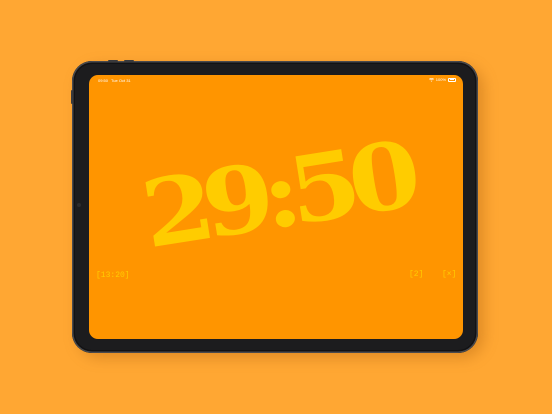 This screenshot has height=414, width=552. I want to click on status-date: Tue Oct 31, so click(121, 80).